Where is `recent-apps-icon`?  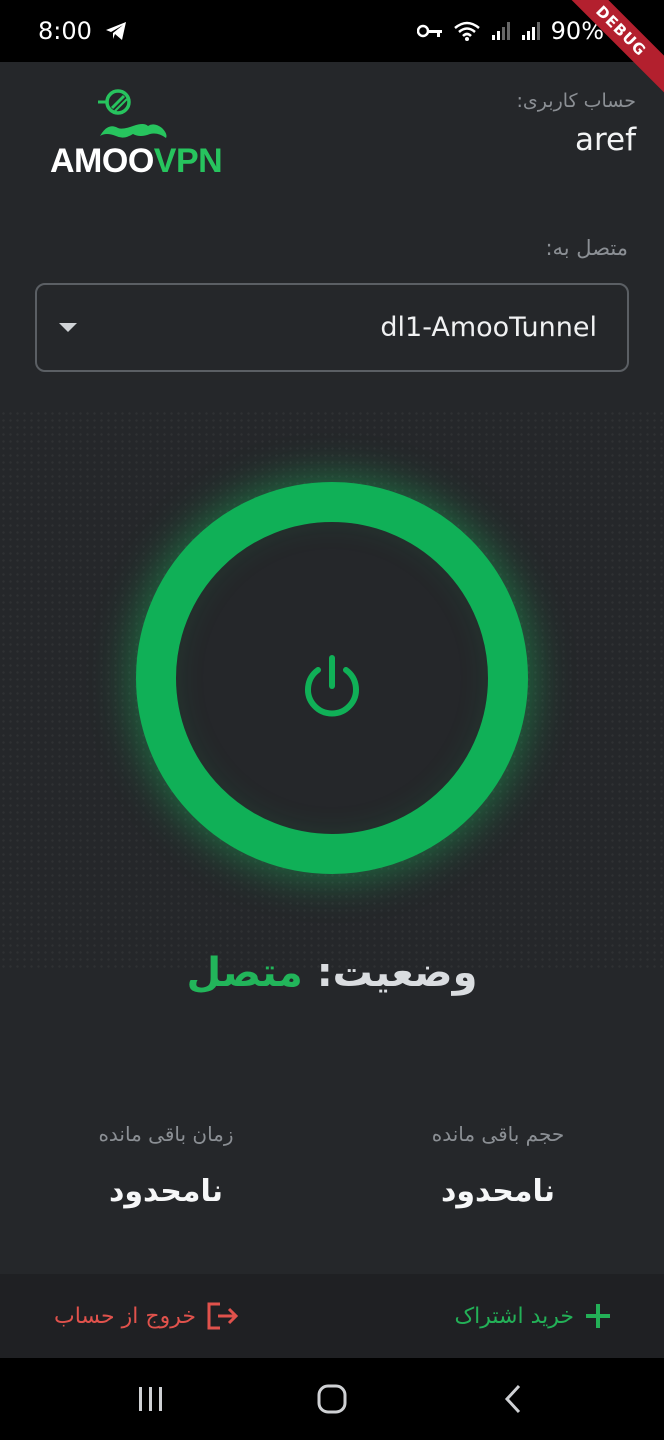
recent-apps-icon is located at coordinates (150, 1399).